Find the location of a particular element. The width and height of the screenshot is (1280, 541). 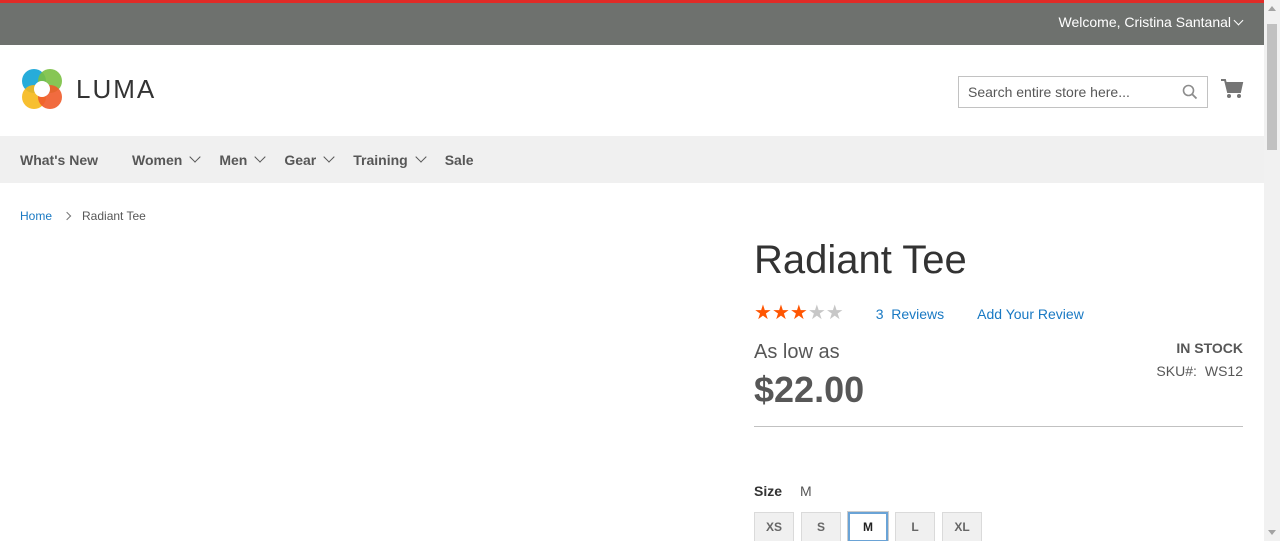

nav-item-women: Women is located at coordinates (166, 159).